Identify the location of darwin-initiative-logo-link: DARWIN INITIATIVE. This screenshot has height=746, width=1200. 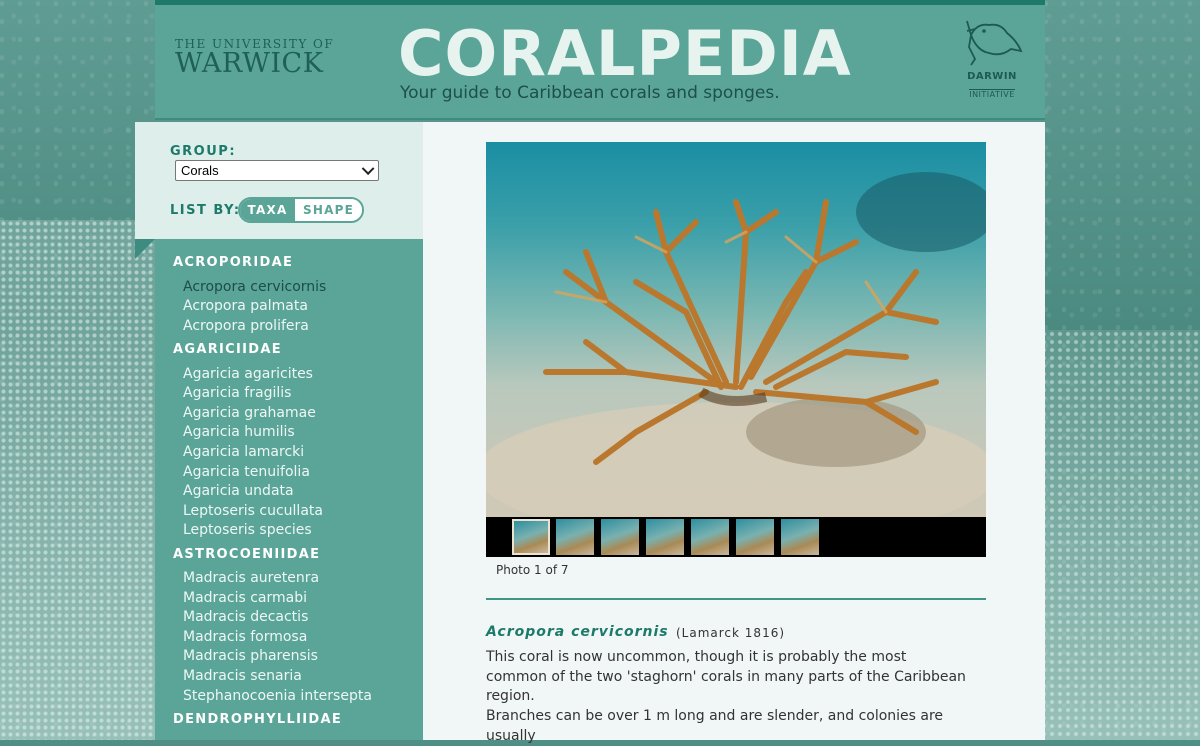
(992, 59).